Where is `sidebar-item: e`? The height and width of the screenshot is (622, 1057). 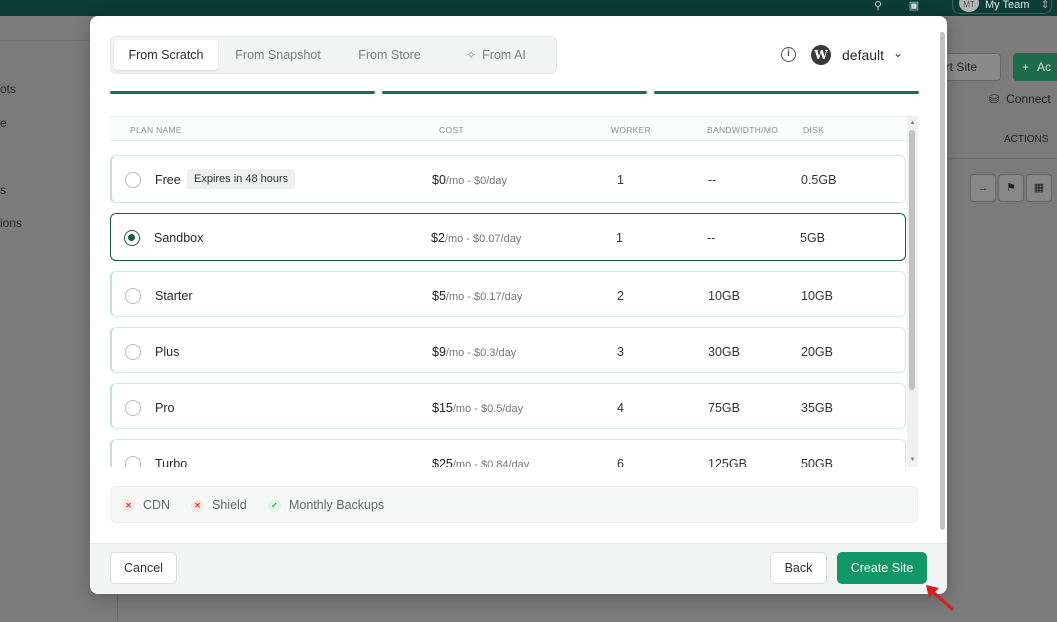 sidebar-item: e is located at coordinates (3, 123).